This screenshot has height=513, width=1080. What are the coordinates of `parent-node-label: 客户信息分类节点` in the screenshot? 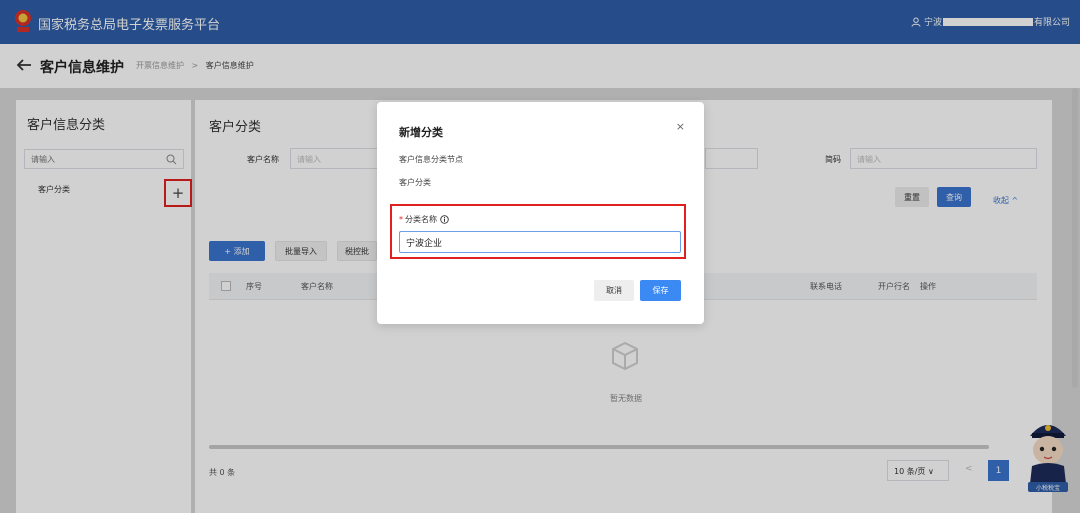 It's located at (431, 159).